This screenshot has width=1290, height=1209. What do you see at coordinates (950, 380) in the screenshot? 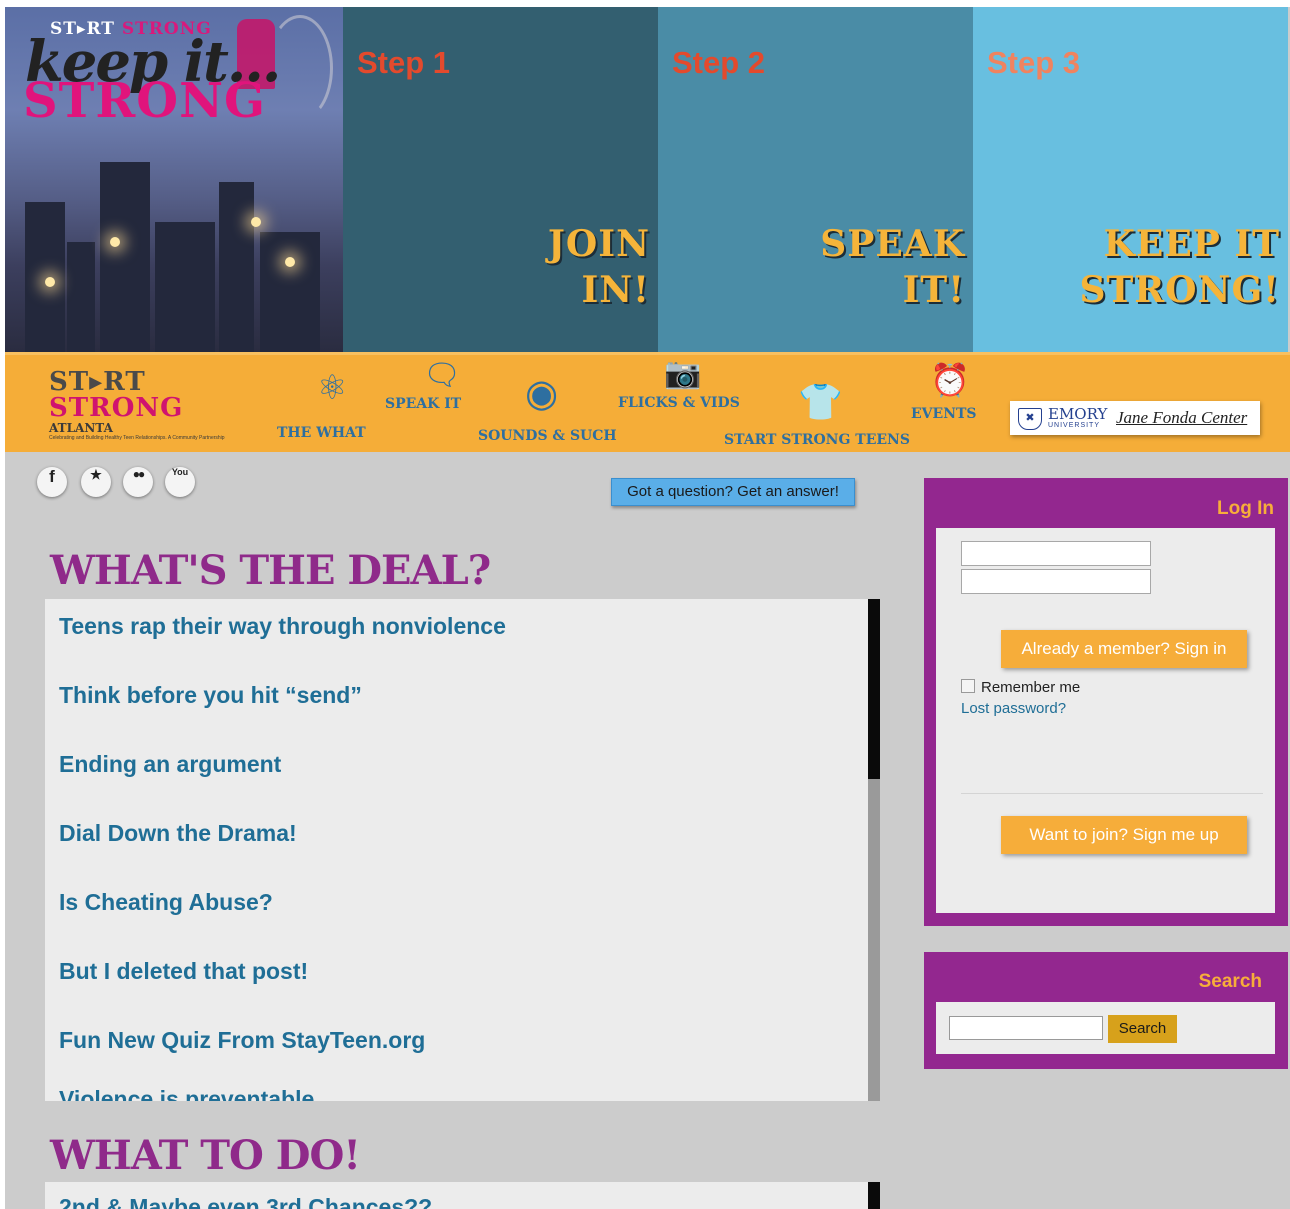
I see `alarm-clock-icon: ⏰` at bounding box center [950, 380].